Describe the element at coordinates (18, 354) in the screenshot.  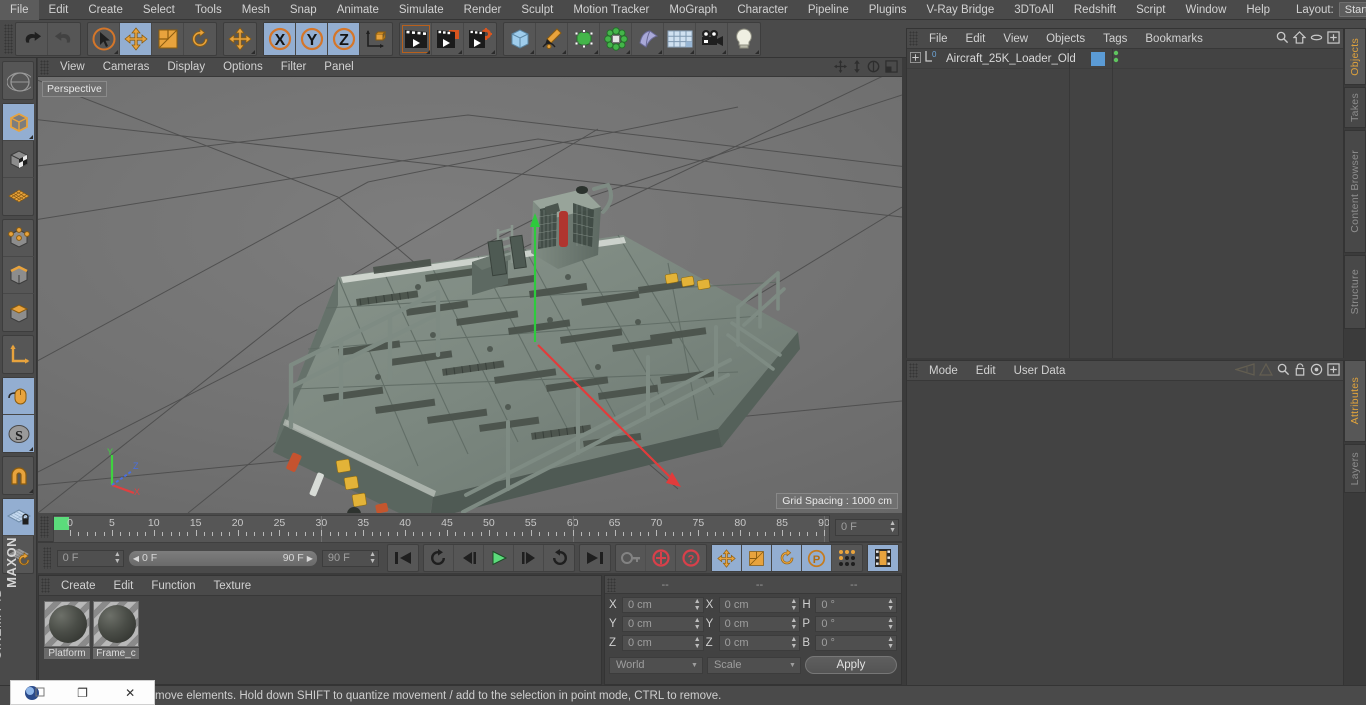
I see `object-axis-mode-button` at that location.